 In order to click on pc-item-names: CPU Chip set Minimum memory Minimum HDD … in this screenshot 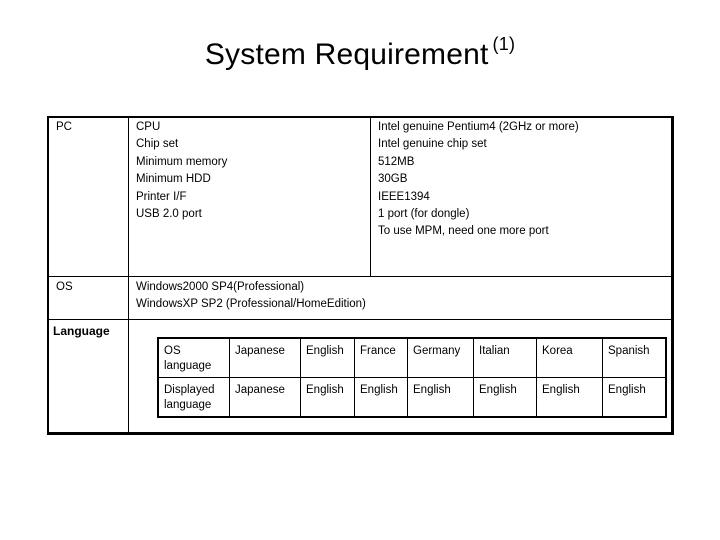, I will do `click(181, 171)`.